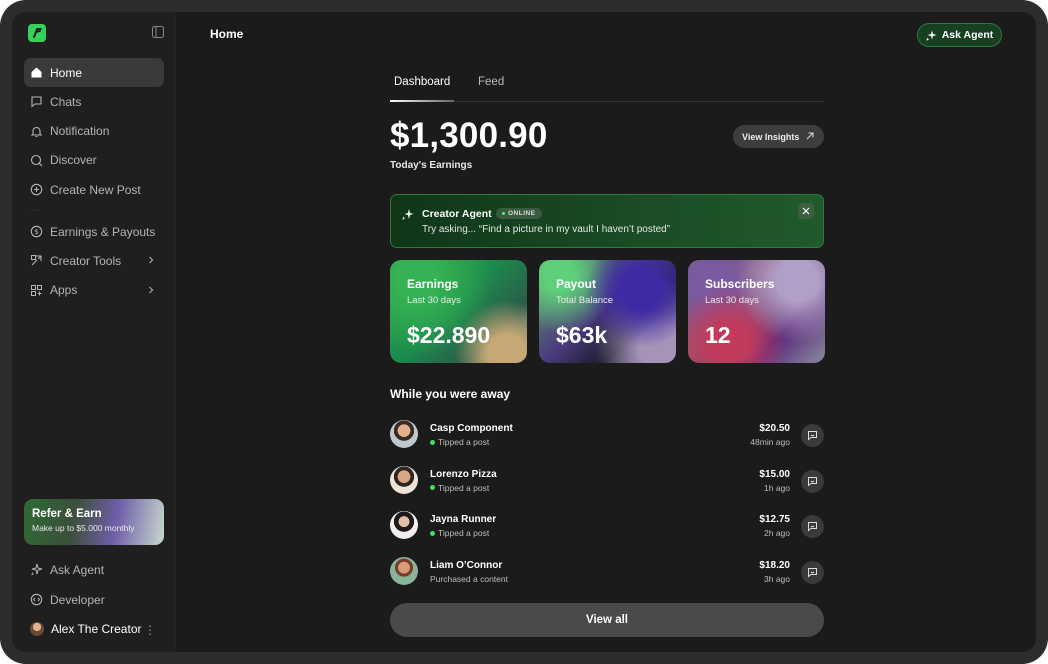 Image resolution: width=1048 pixels, height=664 pixels. What do you see at coordinates (777, 578) in the screenshot?
I see `activity-time: 3h ago` at bounding box center [777, 578].